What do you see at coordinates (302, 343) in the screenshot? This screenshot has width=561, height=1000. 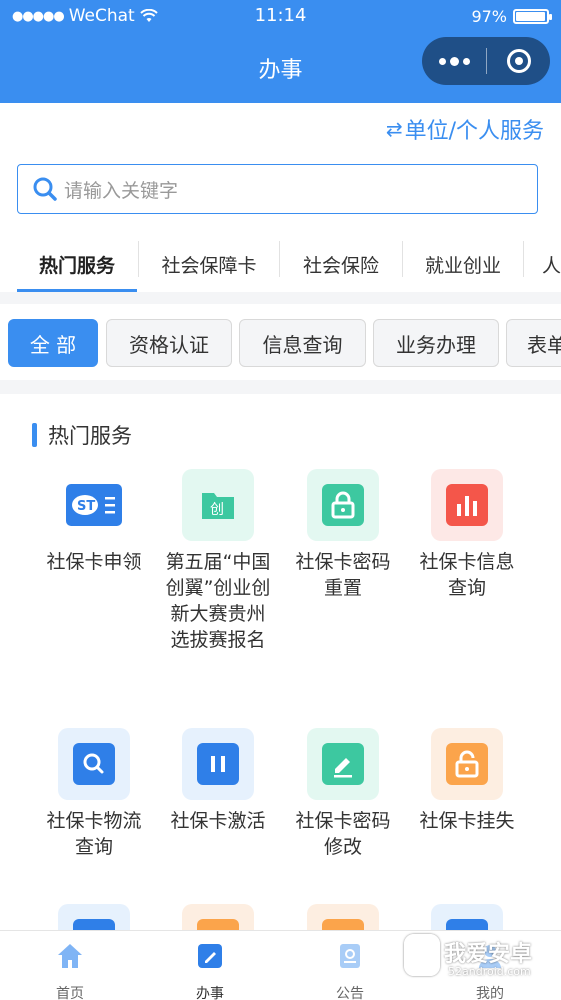 I see `chip-info-query: 信息查询` at bounding box center [302, 343].